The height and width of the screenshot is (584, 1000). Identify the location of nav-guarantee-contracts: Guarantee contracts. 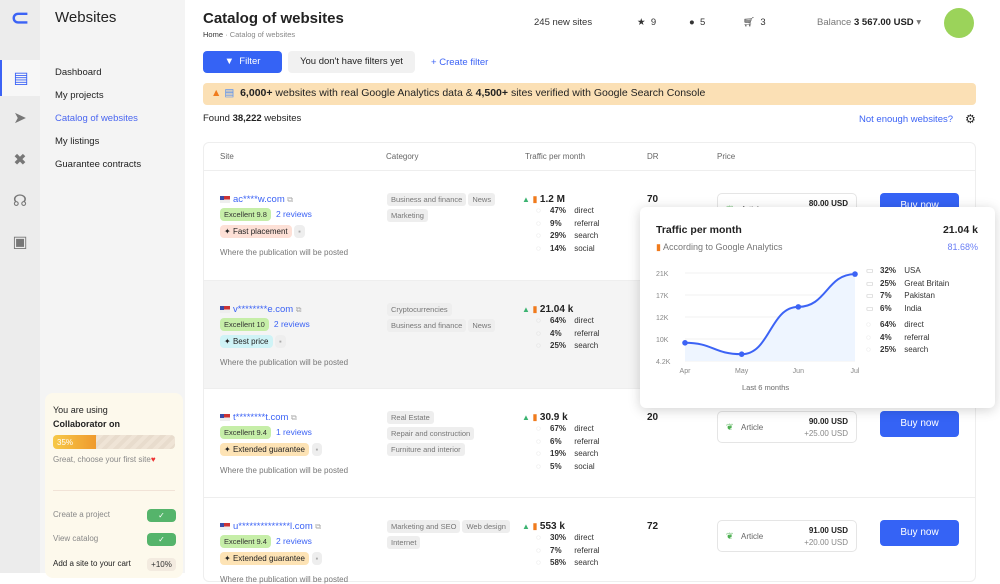
(98, 164).